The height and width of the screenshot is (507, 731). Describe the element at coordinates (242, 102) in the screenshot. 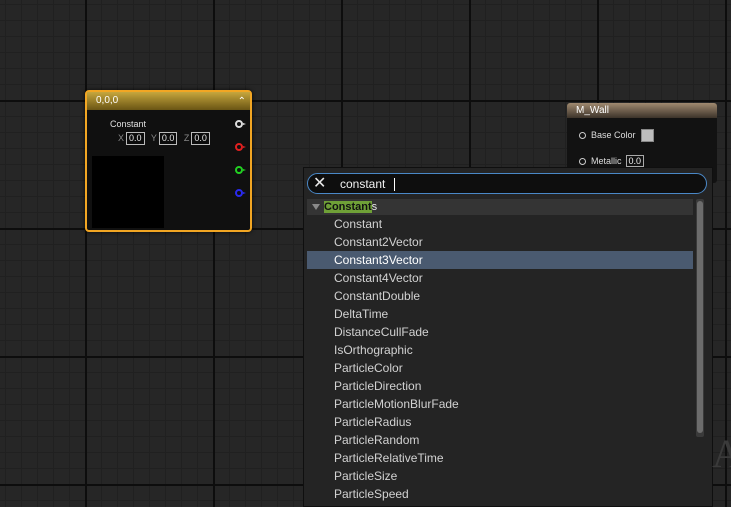

I see `collapse-chevron-icon: ⌃` at that location.